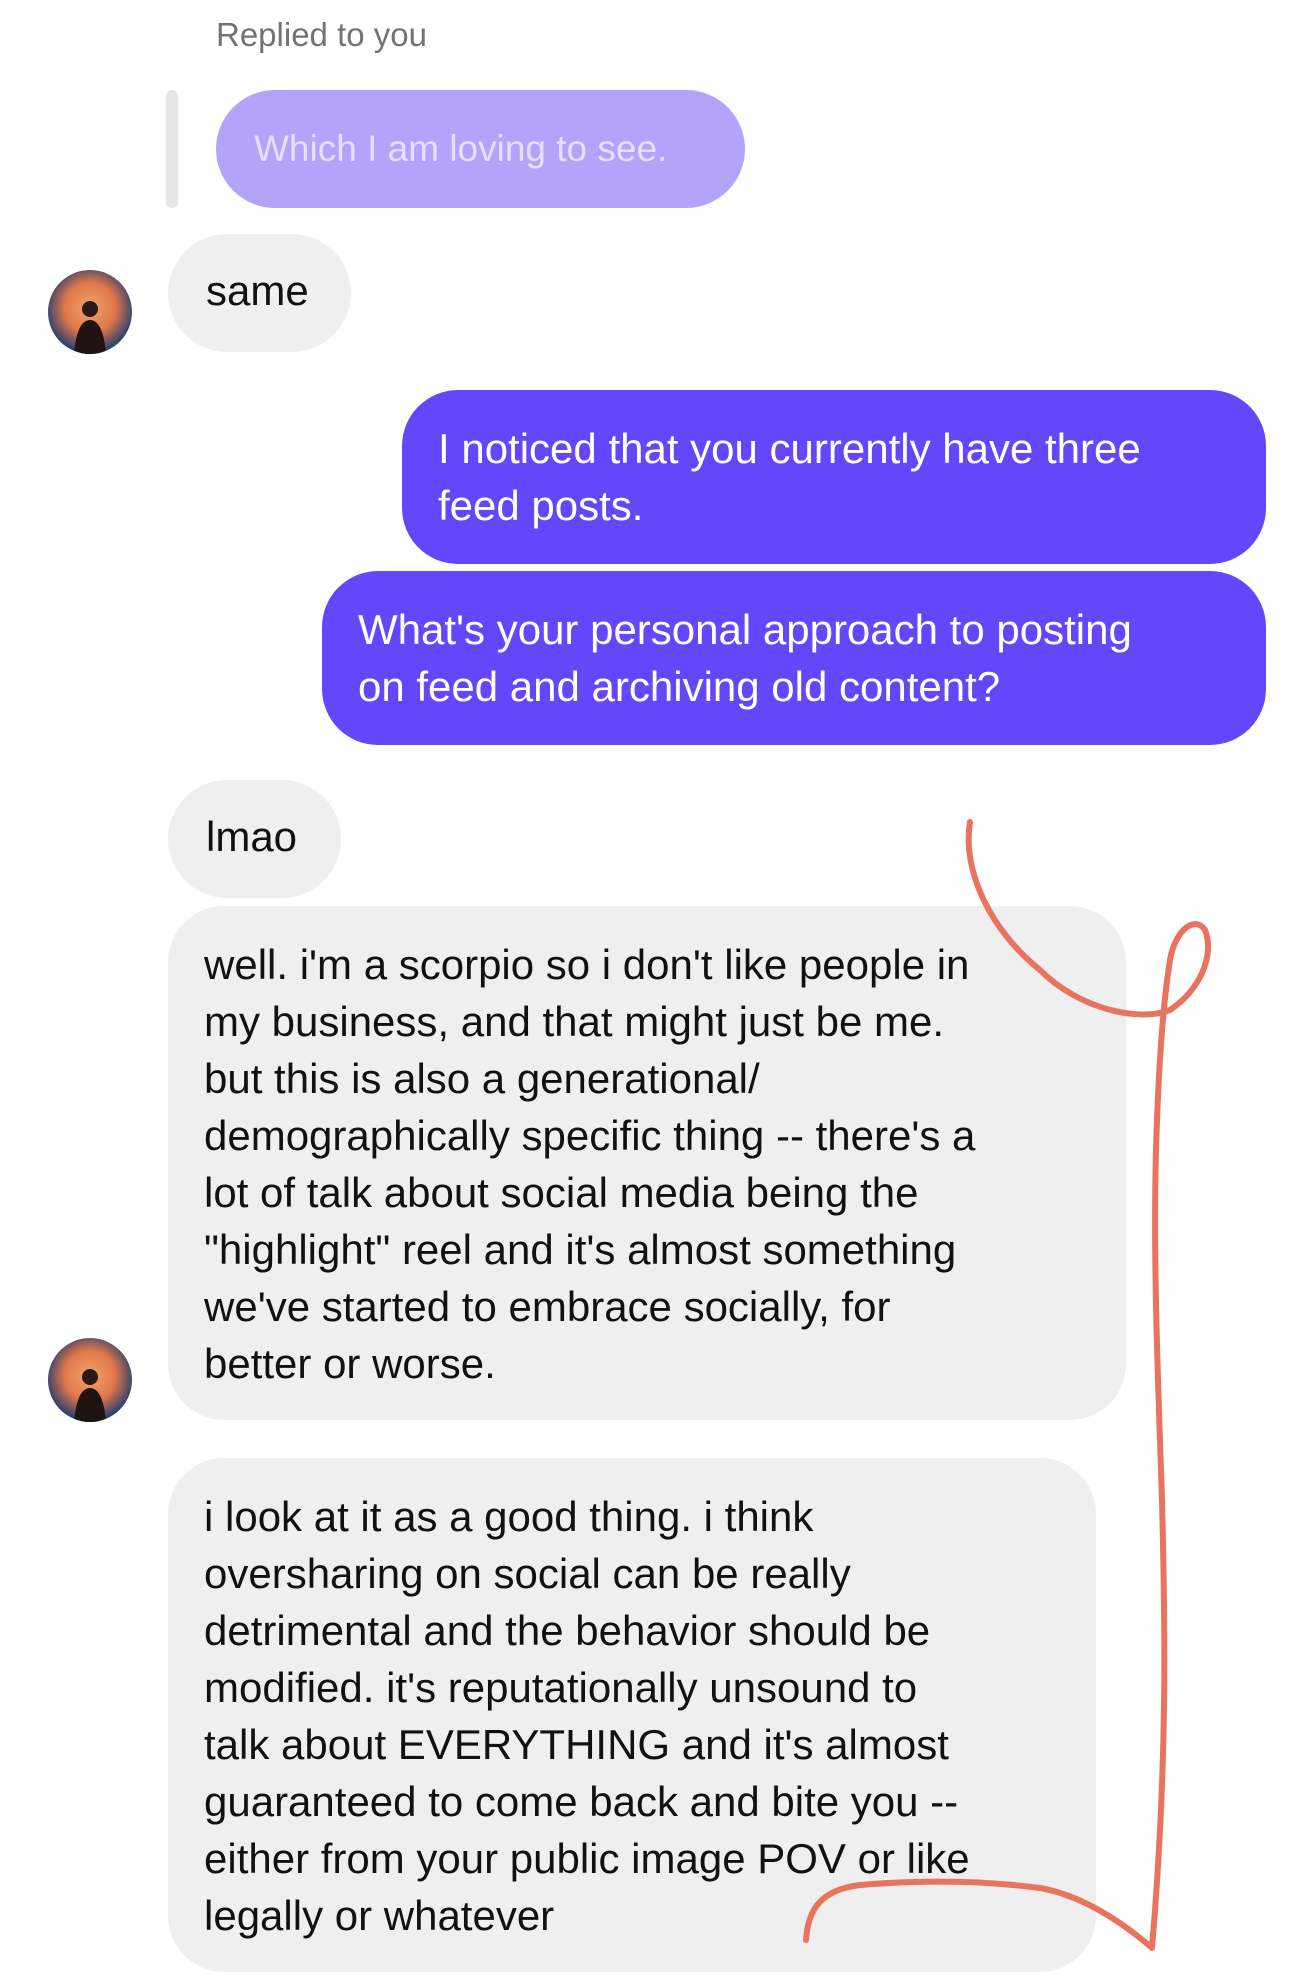 The width and height of the screenshot is (1290, 1976). What do you see at coordinates (259, 293) in the screenshot?
I see `message-bubble-same: same` at bounding box center [259, 293].